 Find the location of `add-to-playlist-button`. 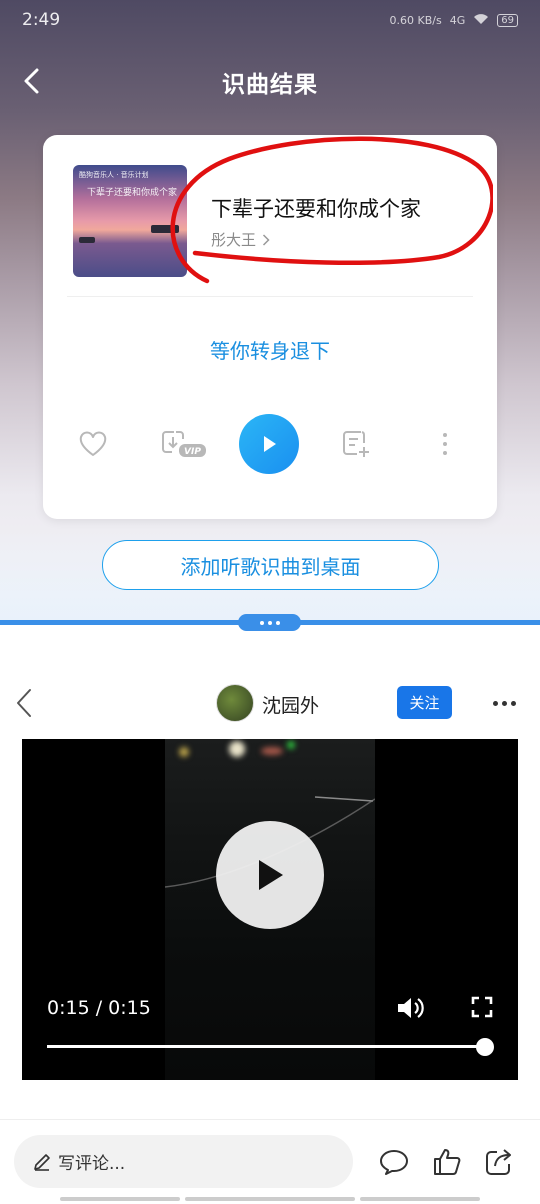

add-to-playlist-button is located at coordinates (357, 444).